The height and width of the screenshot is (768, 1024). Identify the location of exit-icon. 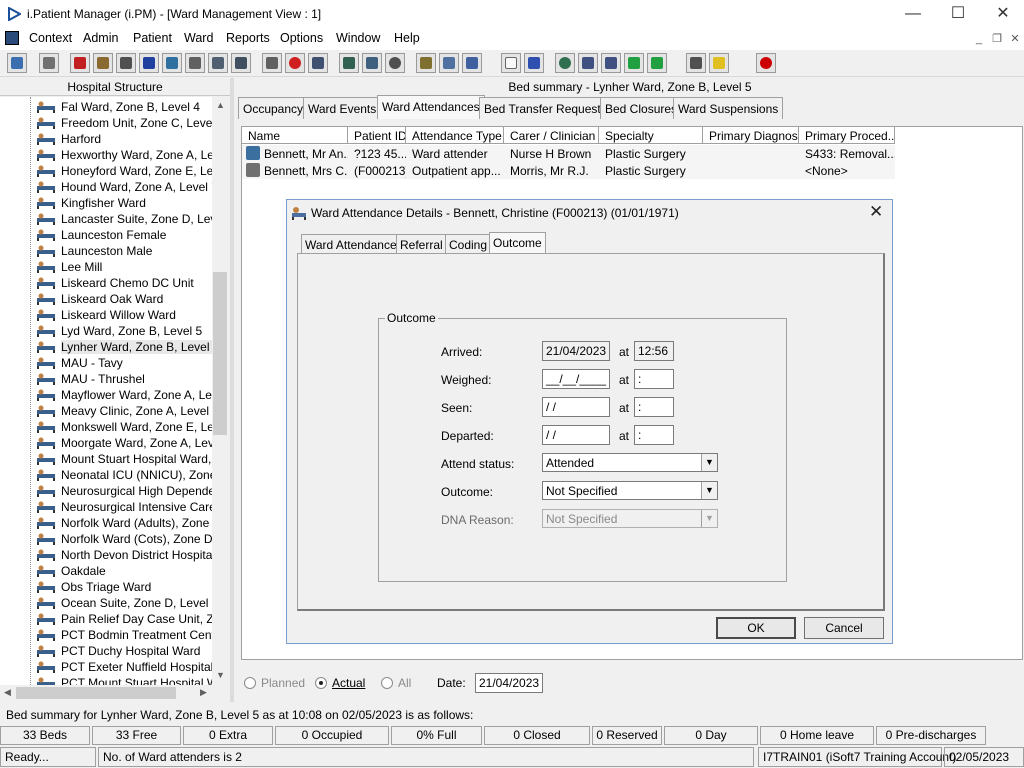
(766, 63).